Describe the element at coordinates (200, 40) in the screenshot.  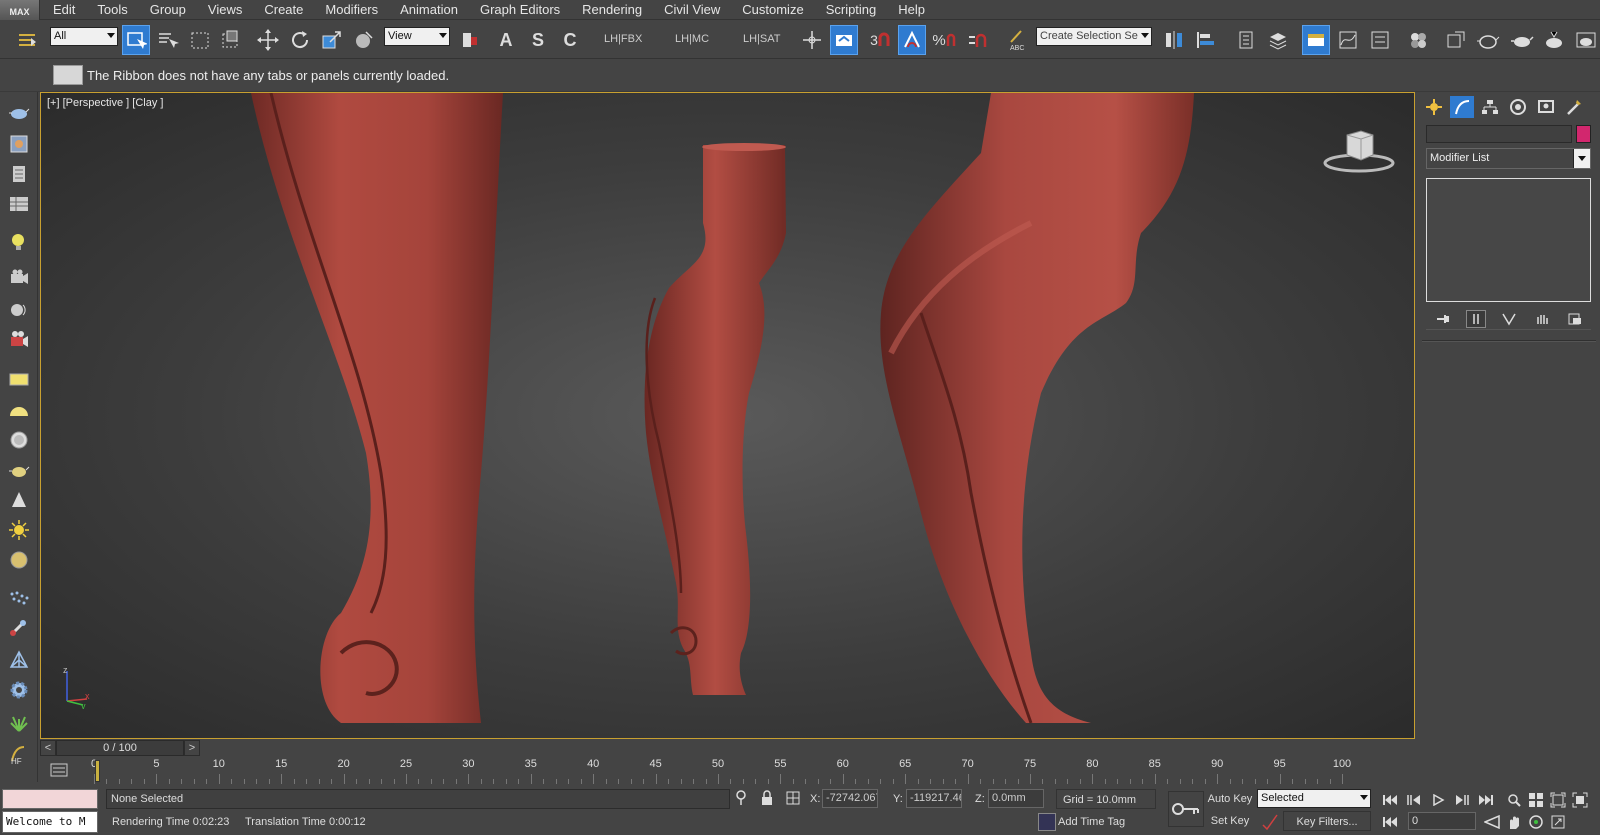
I see `rect-region-button` at that location.